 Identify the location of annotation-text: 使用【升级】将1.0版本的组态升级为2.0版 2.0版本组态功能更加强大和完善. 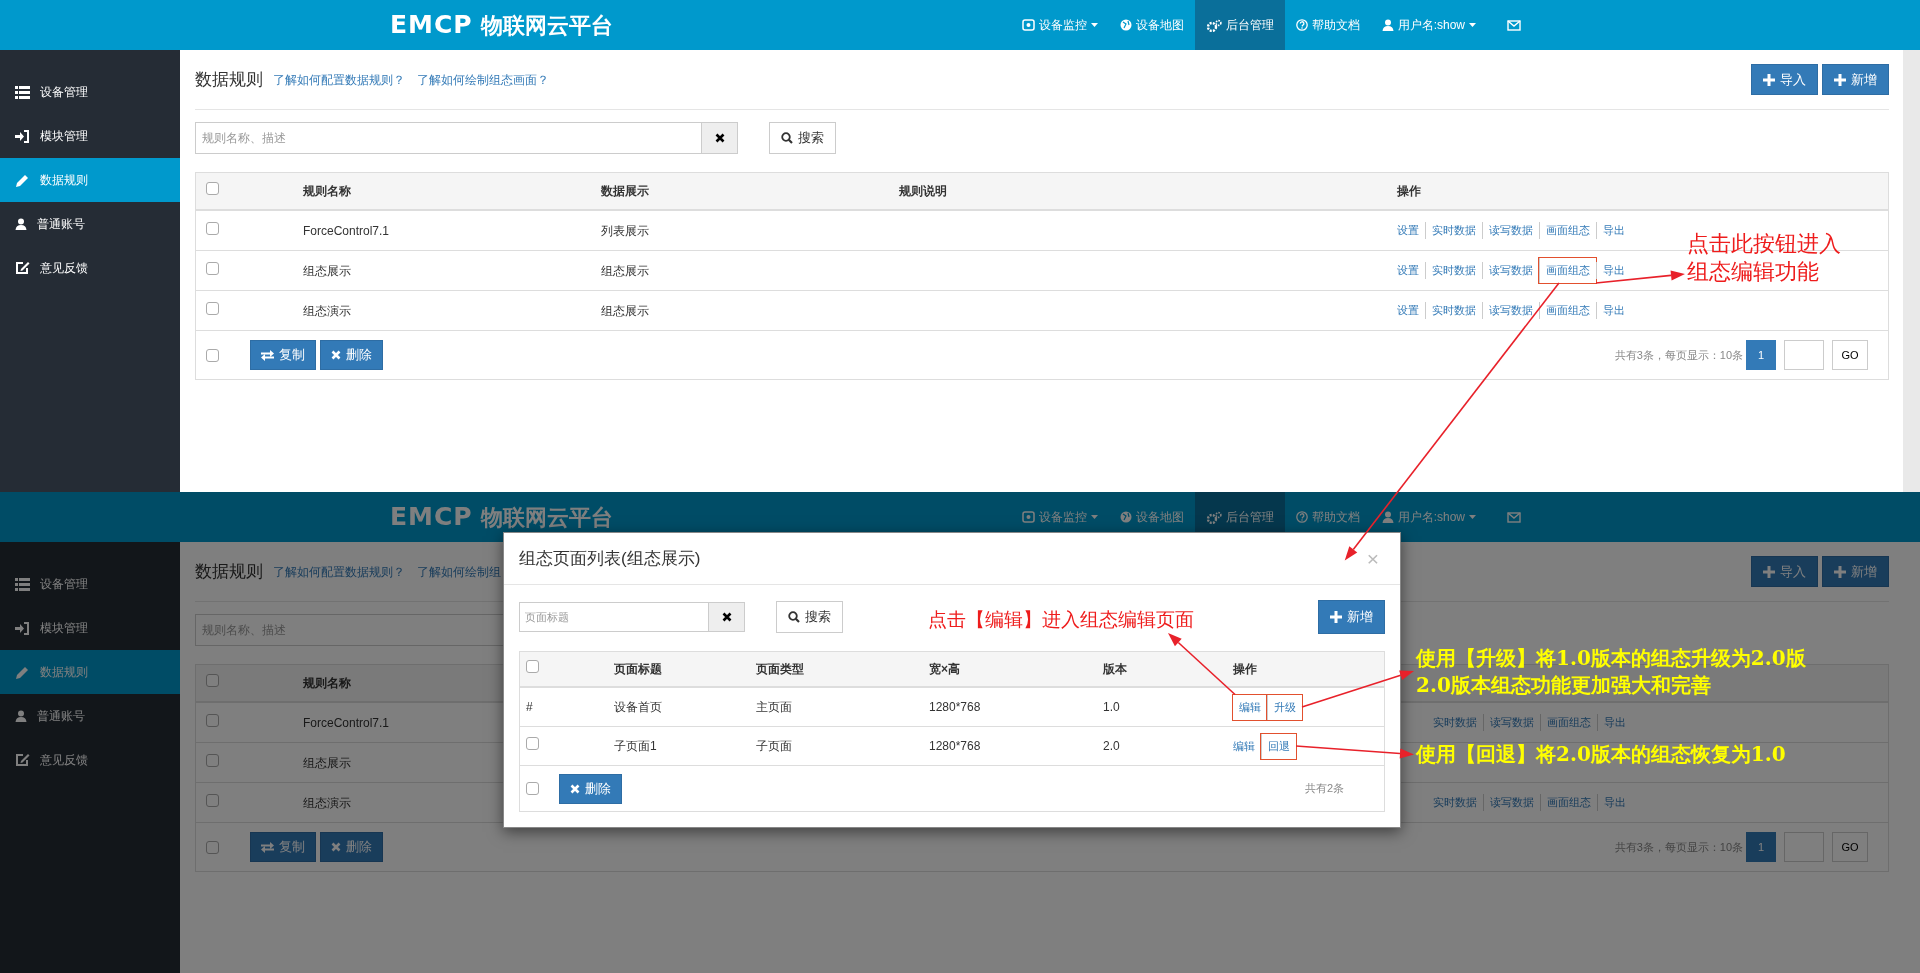
(1611, 672).